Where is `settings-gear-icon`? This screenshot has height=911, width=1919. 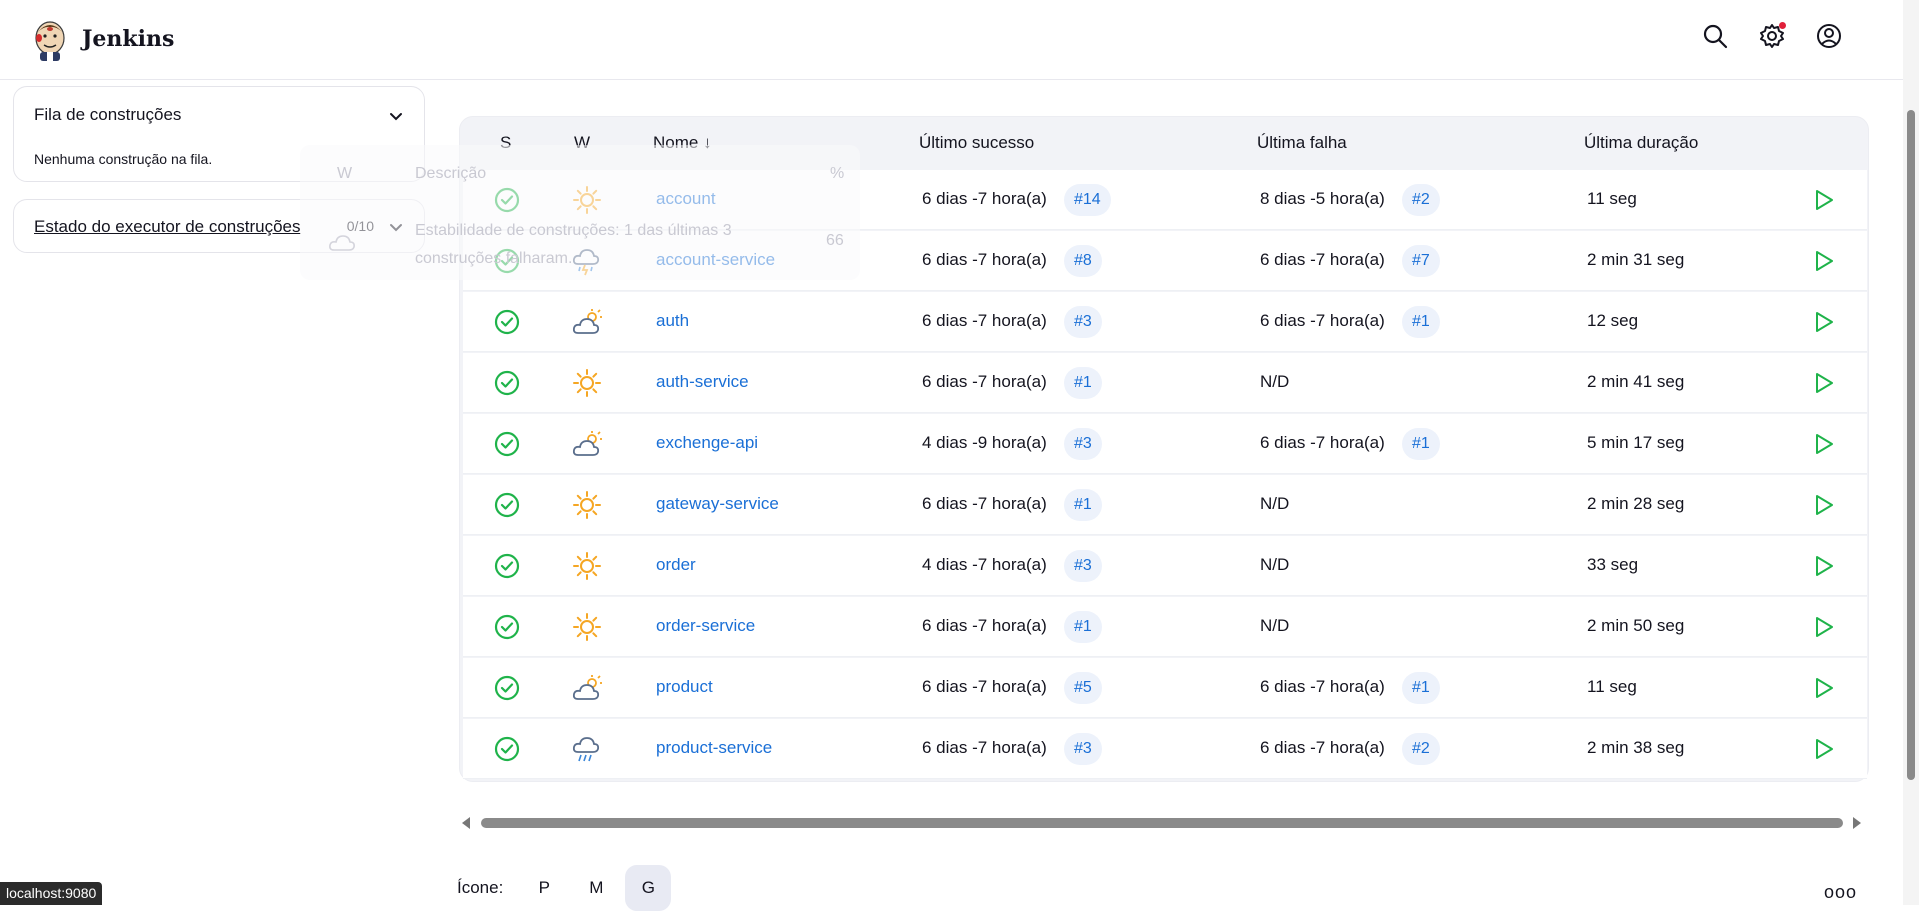
settings-gear-icon is located at coordinates (1772, 36).